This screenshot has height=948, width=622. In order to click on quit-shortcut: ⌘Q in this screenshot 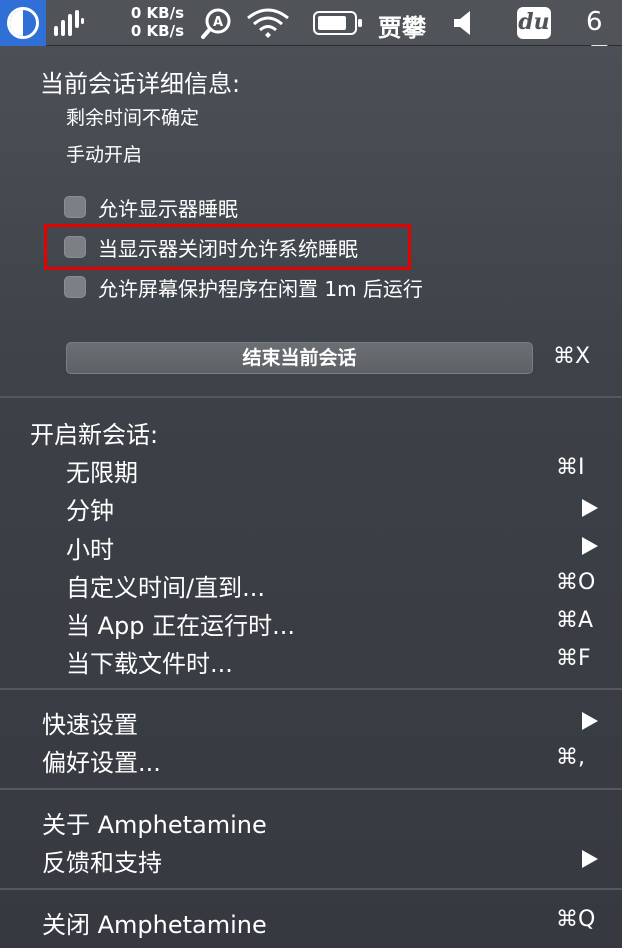, I will do `click(576, 919)`.